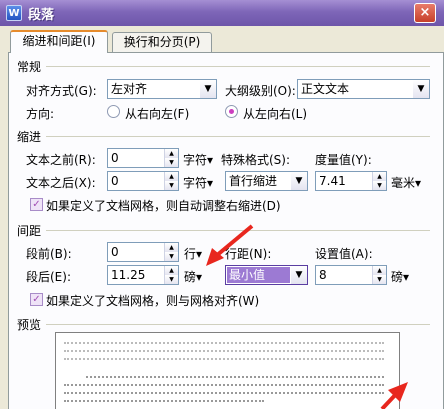  Describe the element at coordinates (394, 395) in the screenshot. I see `arrow-to-preview` at that location.